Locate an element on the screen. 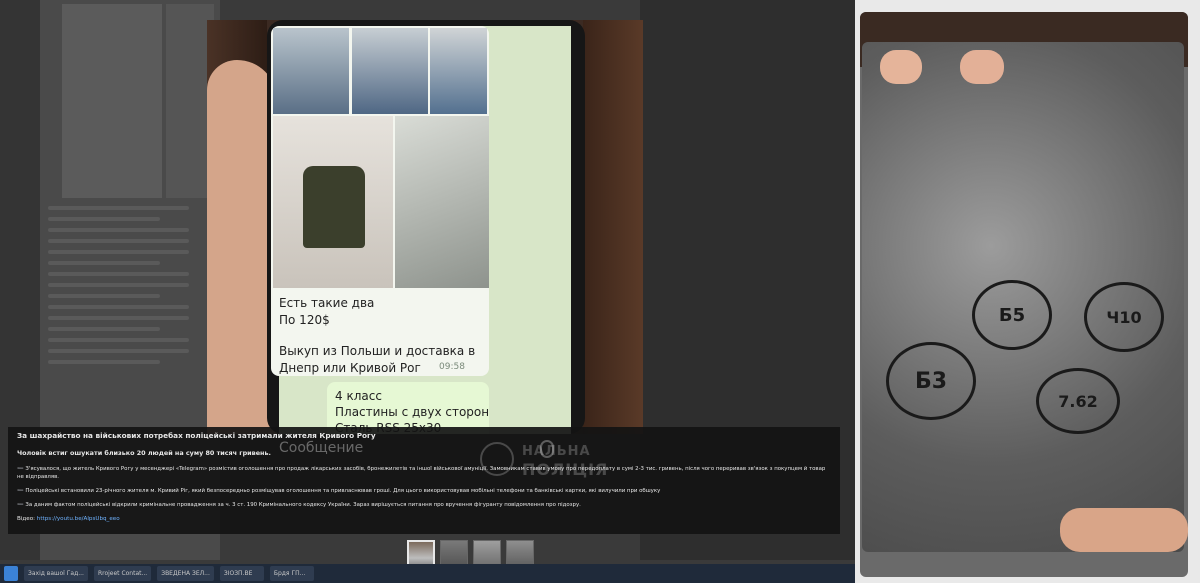 The width and height of the screenshot is (1200, 583). police-badge-icon is located at coordinates (497, 459).